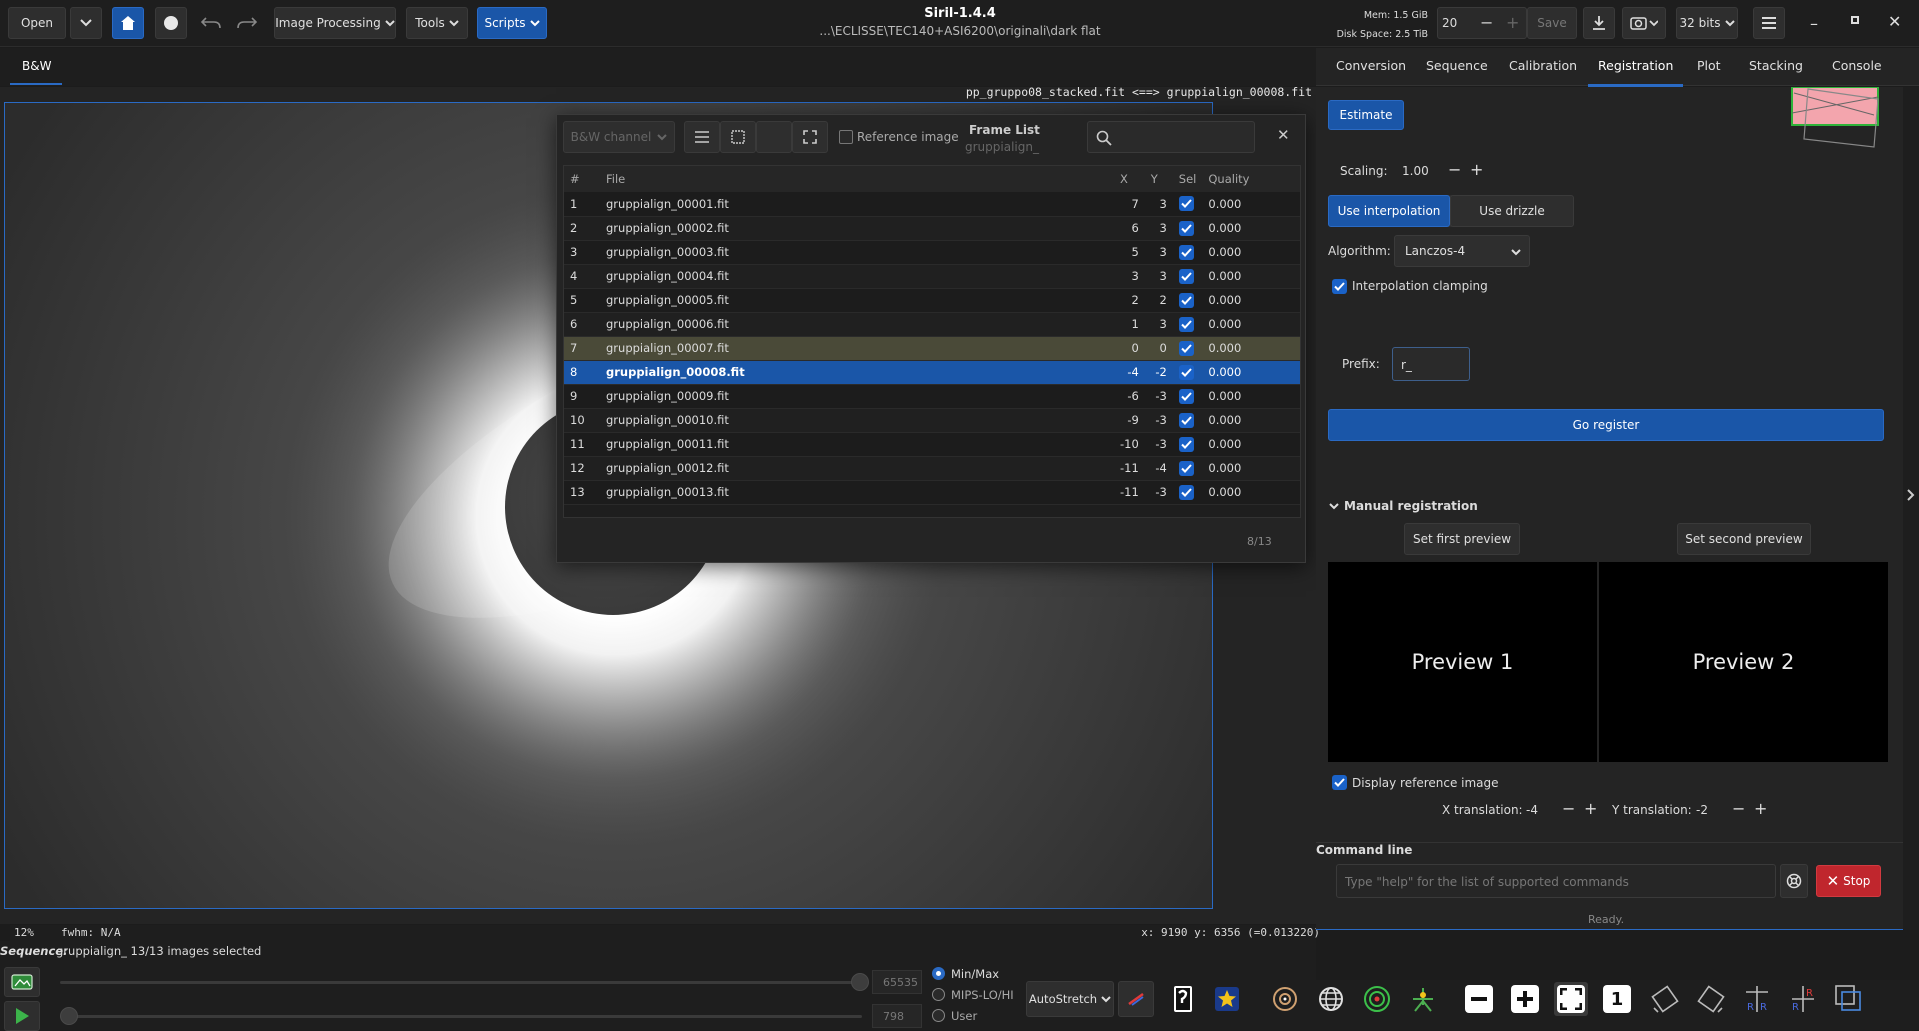 This screenshot has height=1031, width=1919. Describe the element at coordinates (582, 179) in the screenshot. I see `column-header-num: #` at that location.